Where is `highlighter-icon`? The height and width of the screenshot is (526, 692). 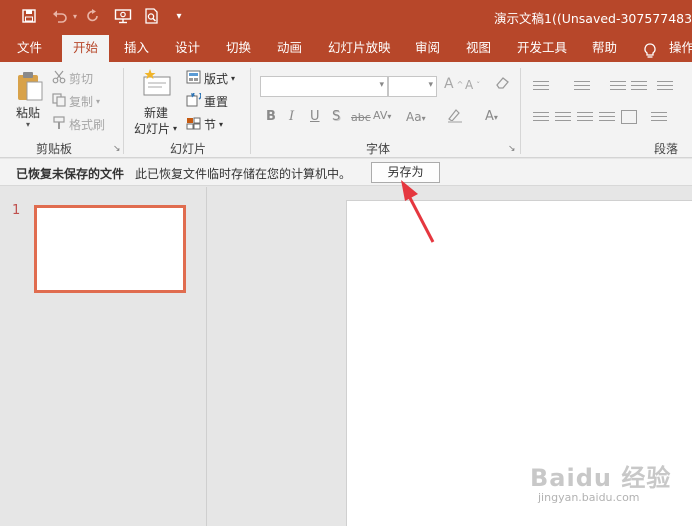 highlighter-icon is located at coordinates (456, 118).